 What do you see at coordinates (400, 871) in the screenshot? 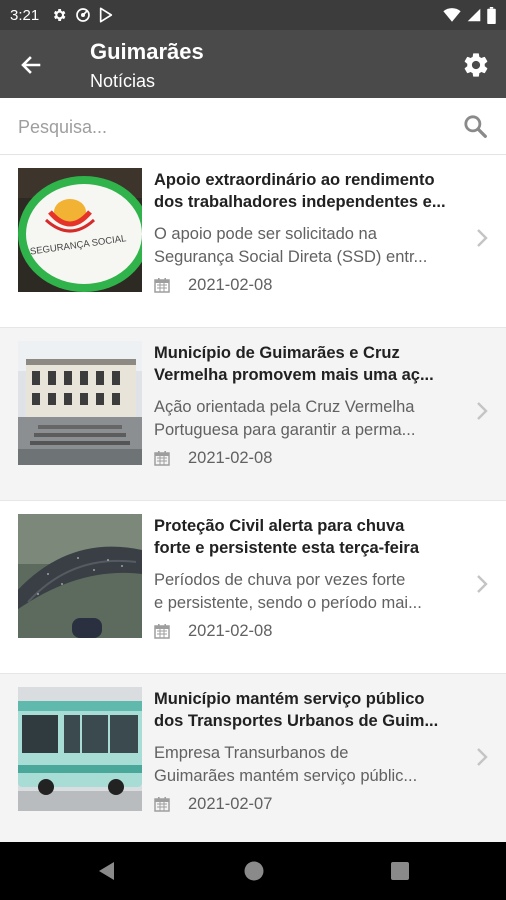
I see `nav-recent-icon` at bounding box center [400, 871].